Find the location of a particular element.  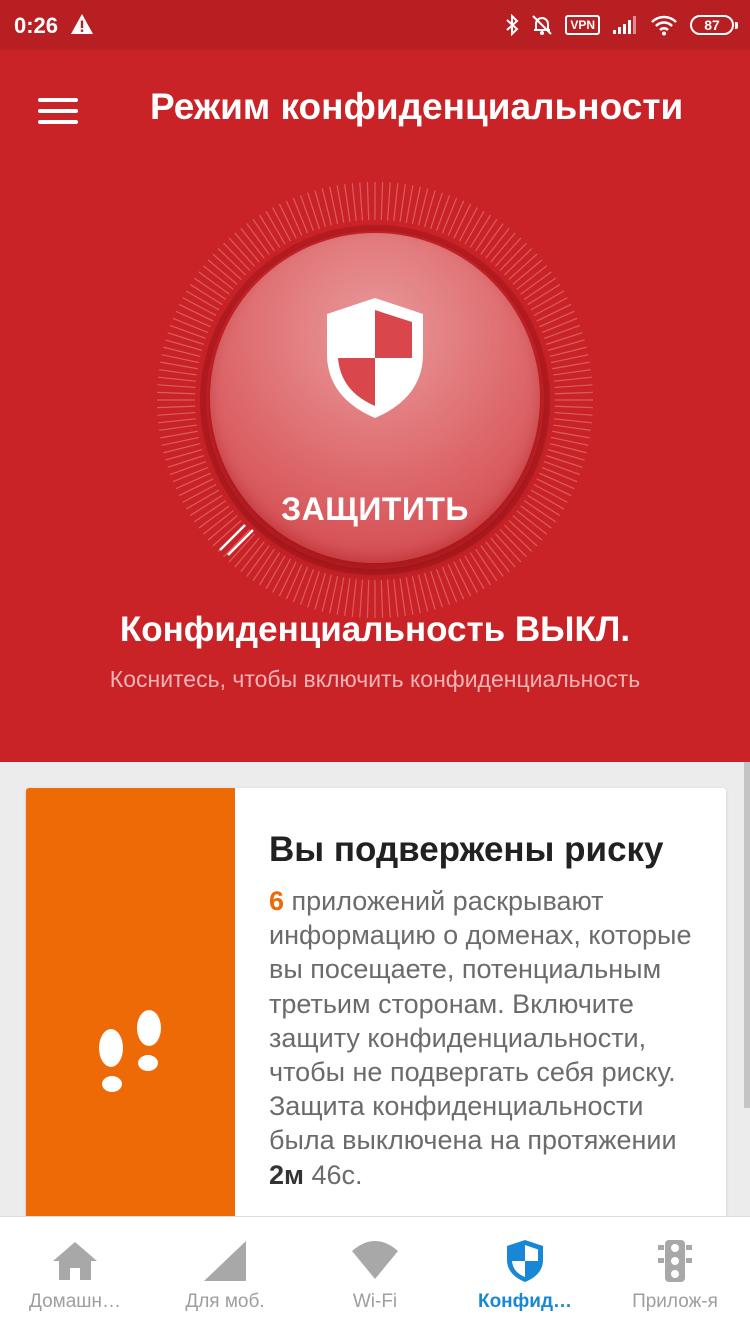

menu-button is located at coordinates (58, 111).